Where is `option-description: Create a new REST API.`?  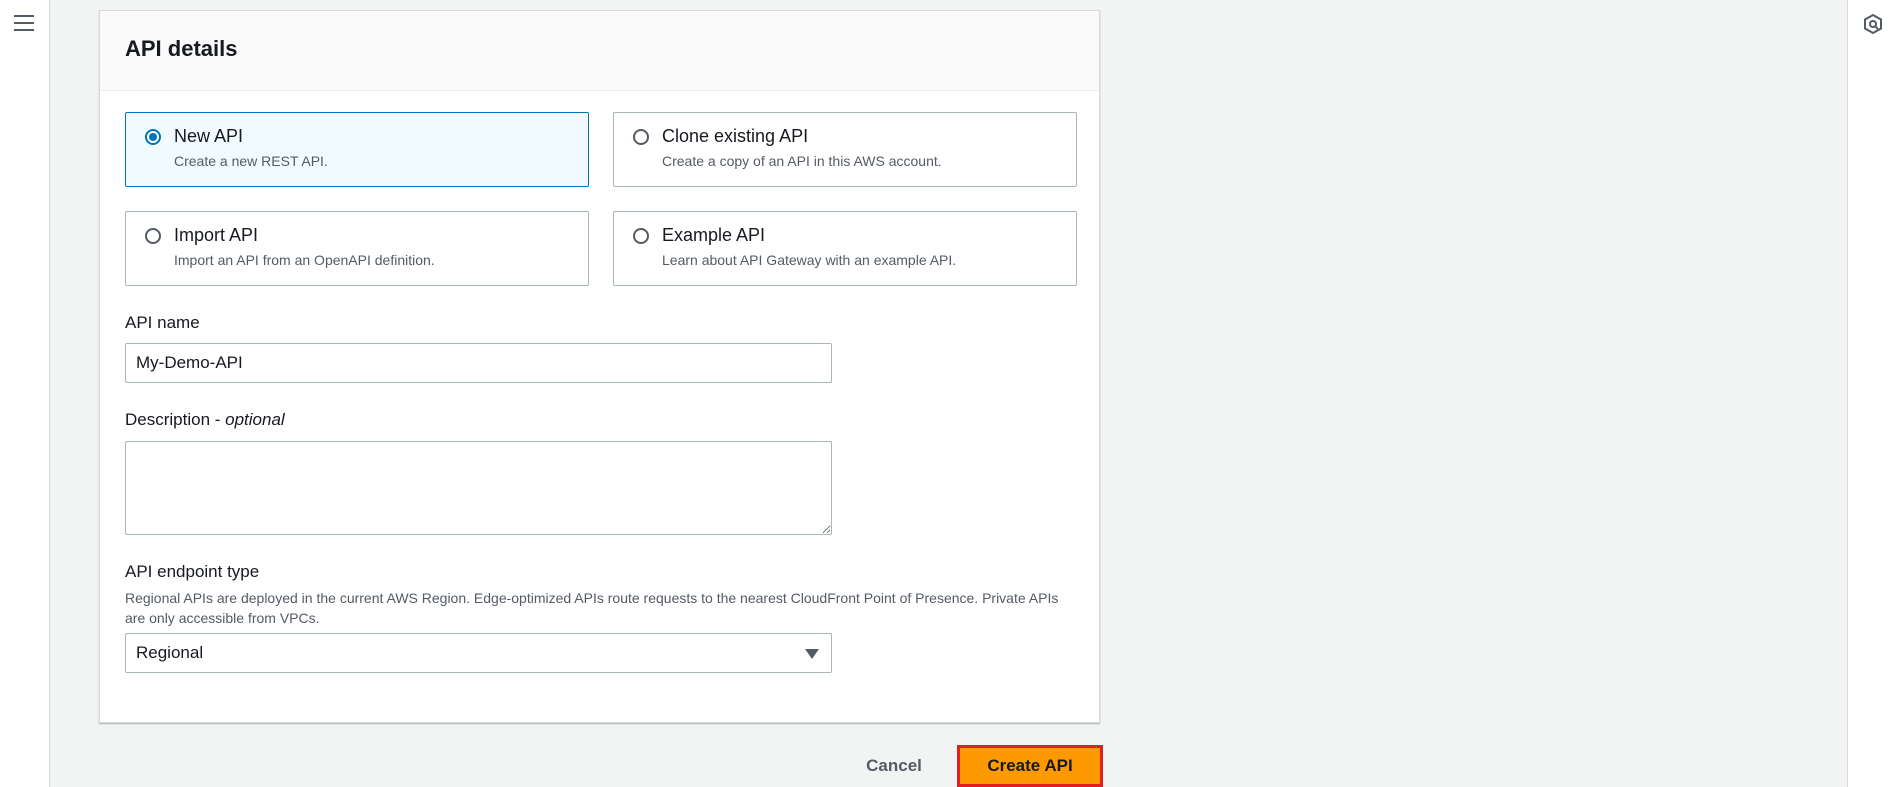
option-description: Create a new REST API. is located at coordinates (251, 161).